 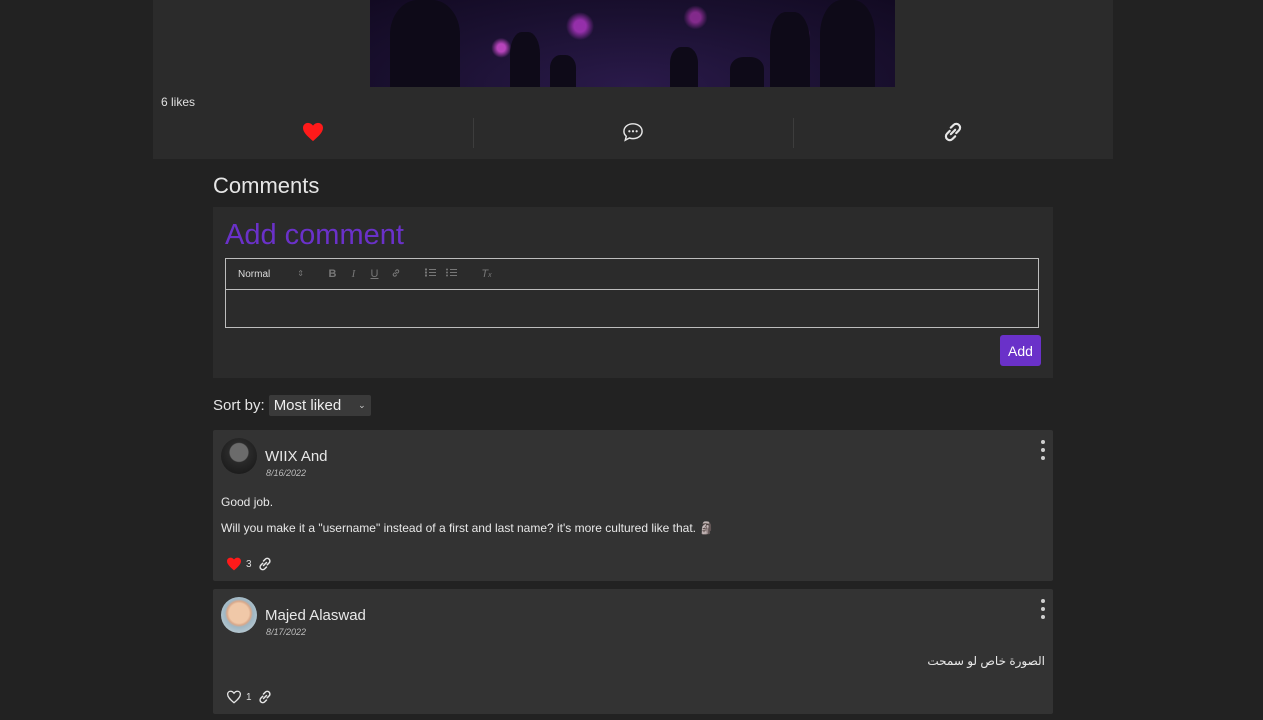 What do you see at coordinates (300, 273) in the screenshot?
I see `updown-icon: ⇕` at bounding box center [300, 273].